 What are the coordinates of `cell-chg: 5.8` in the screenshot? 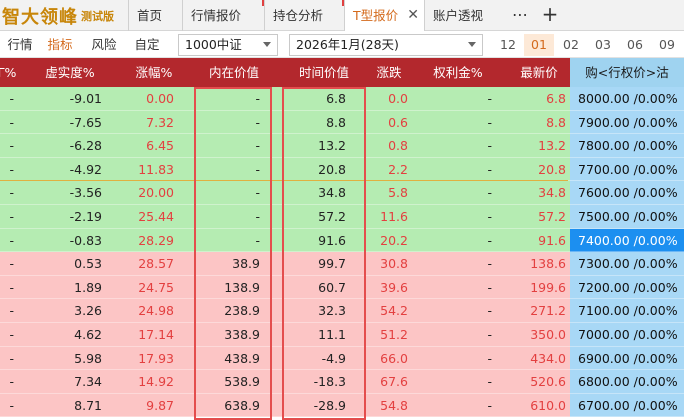 It's located at (398, 193).